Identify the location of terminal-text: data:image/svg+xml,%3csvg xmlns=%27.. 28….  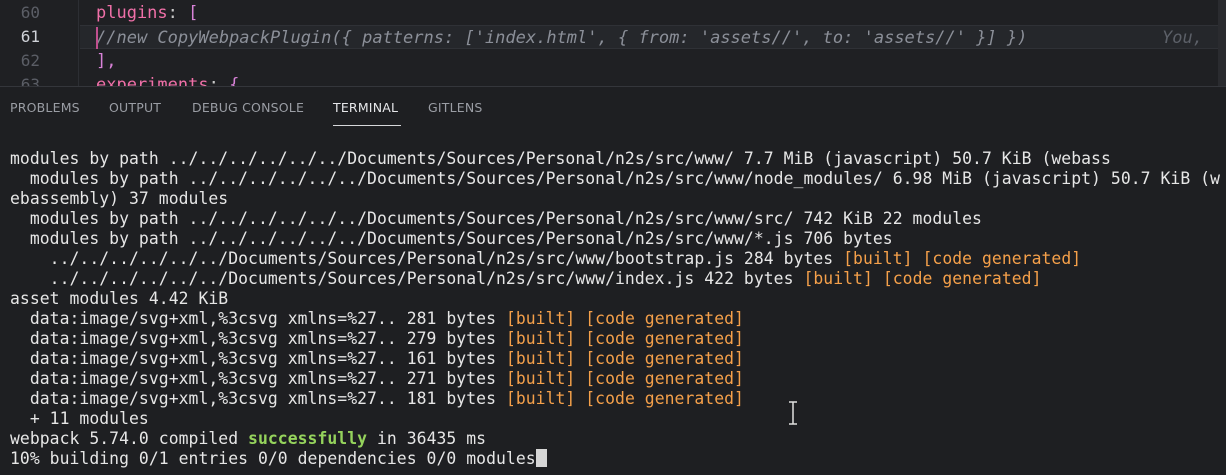
(258, 318).